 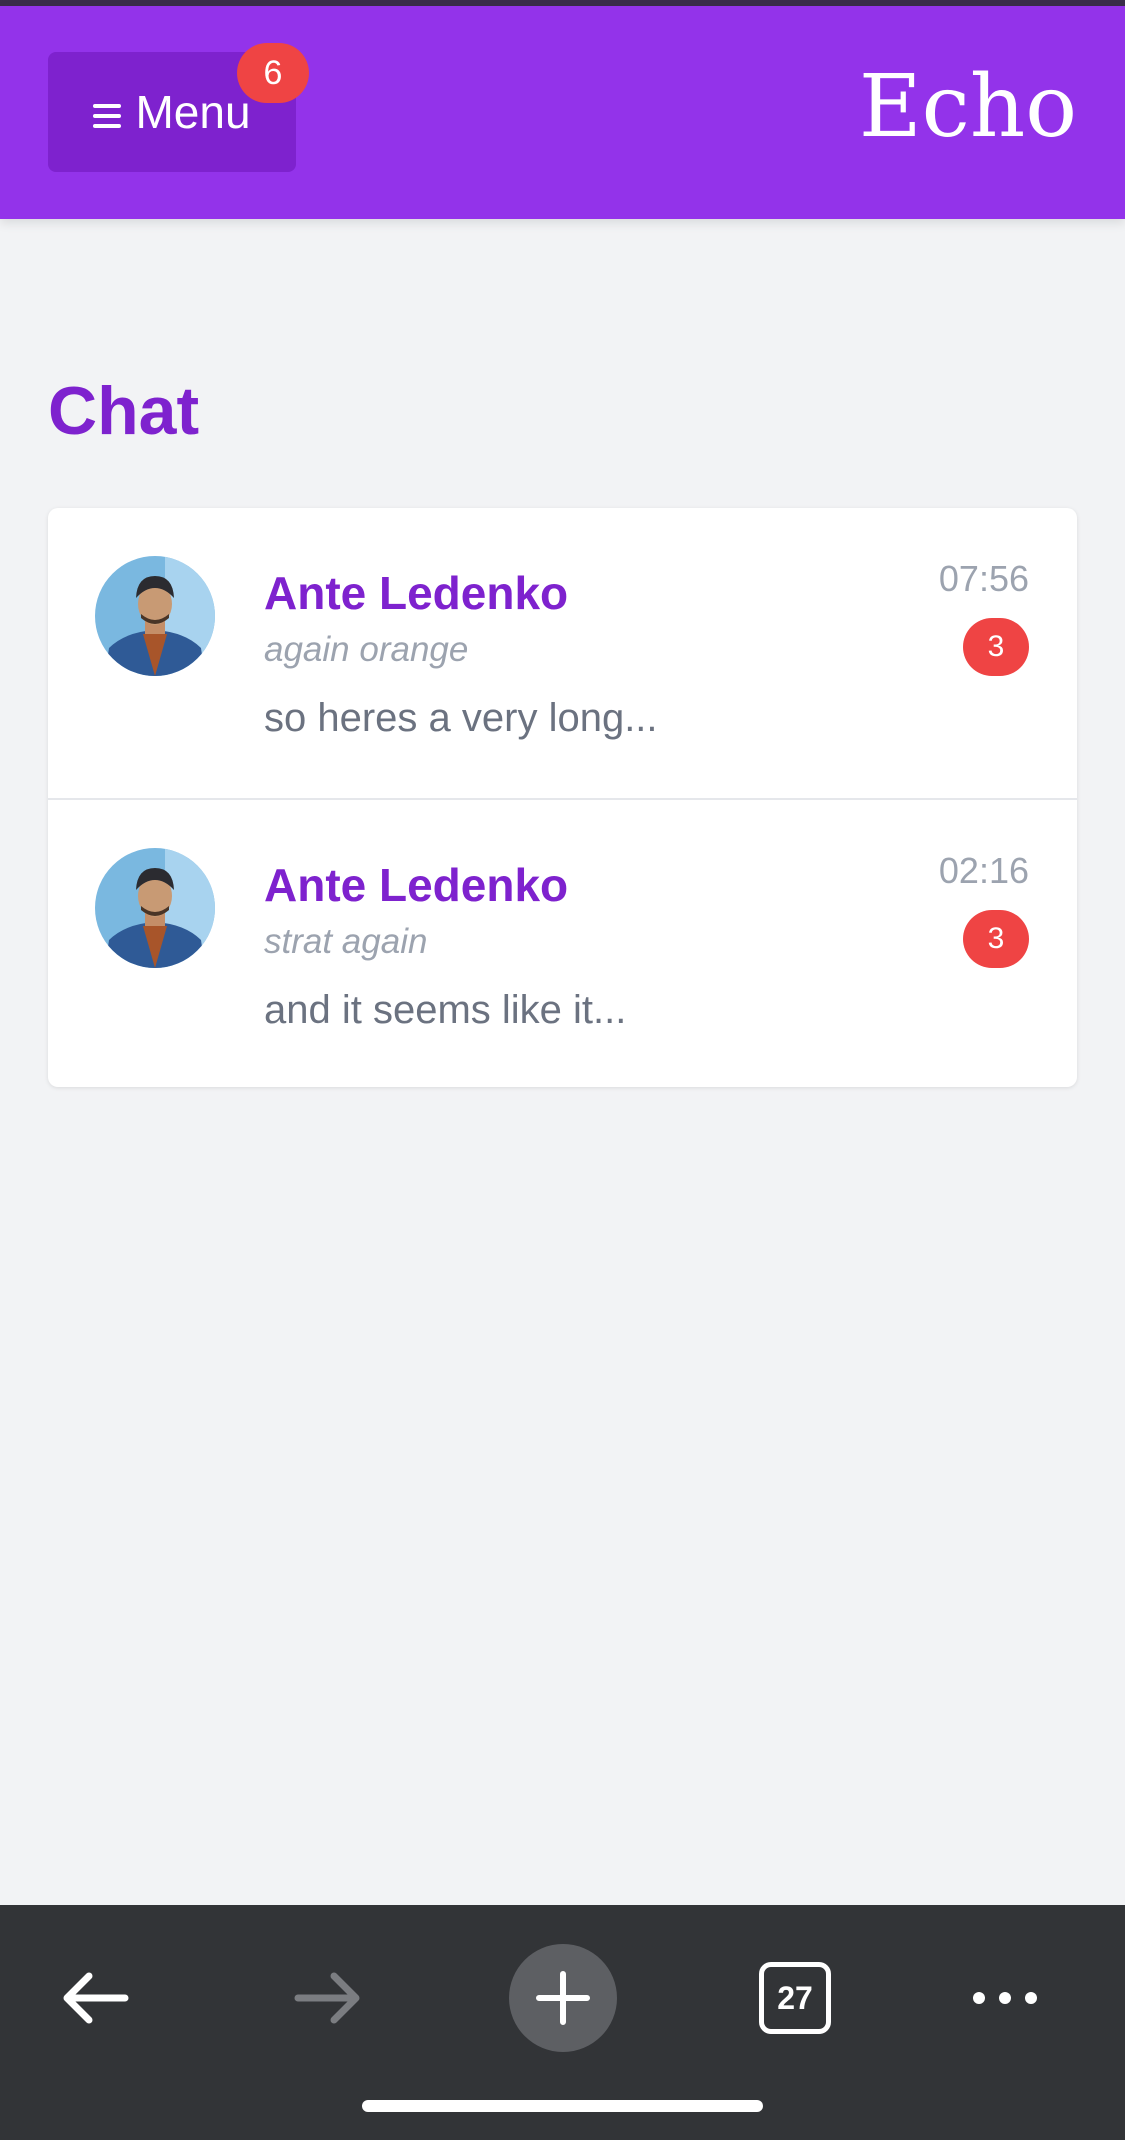 I want to click on menu-label: Menu, so click(x=193, y=112).